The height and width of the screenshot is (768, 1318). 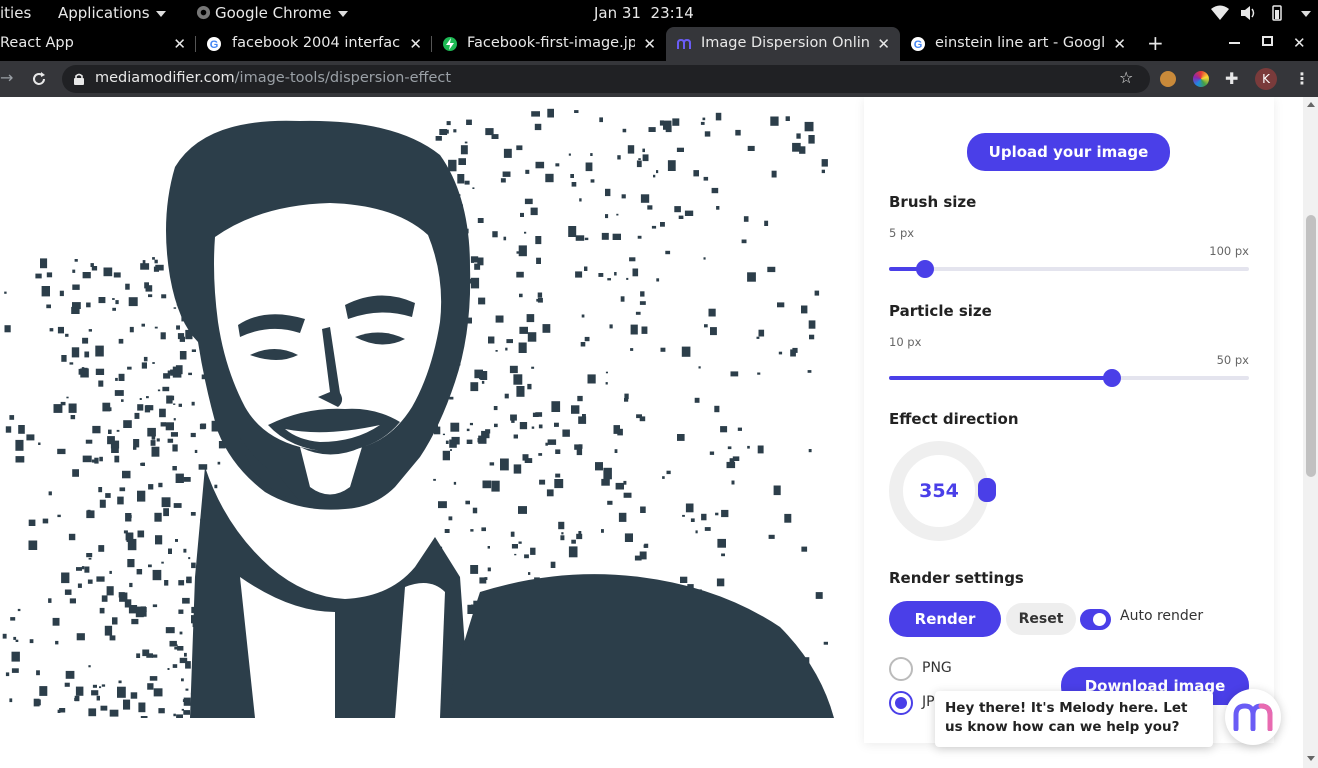 I want to click on bookmark-star-icon: ☆, so click(x=1126, y=77).